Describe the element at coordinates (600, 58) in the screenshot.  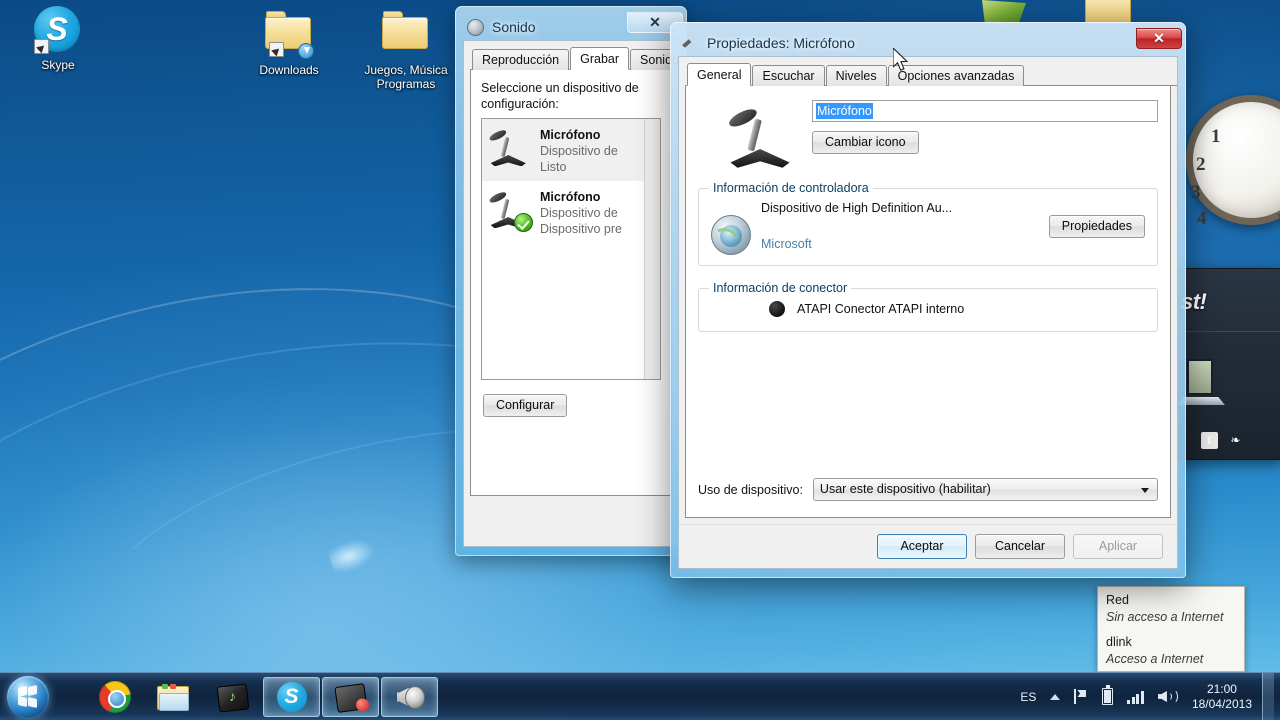
I see `tab-grabar: Grabar` at that location.